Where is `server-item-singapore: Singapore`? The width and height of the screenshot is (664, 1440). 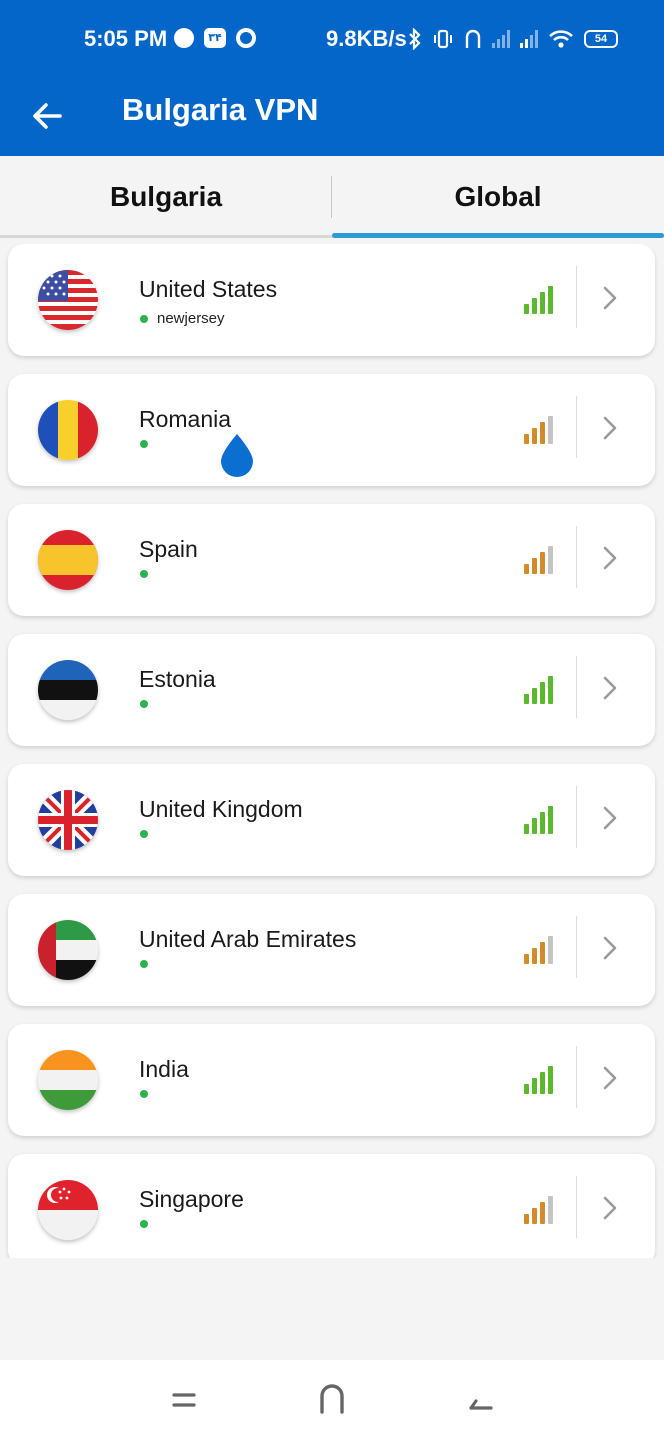 server-item-singapore: Singapore is located at coordinates (331, 1206).